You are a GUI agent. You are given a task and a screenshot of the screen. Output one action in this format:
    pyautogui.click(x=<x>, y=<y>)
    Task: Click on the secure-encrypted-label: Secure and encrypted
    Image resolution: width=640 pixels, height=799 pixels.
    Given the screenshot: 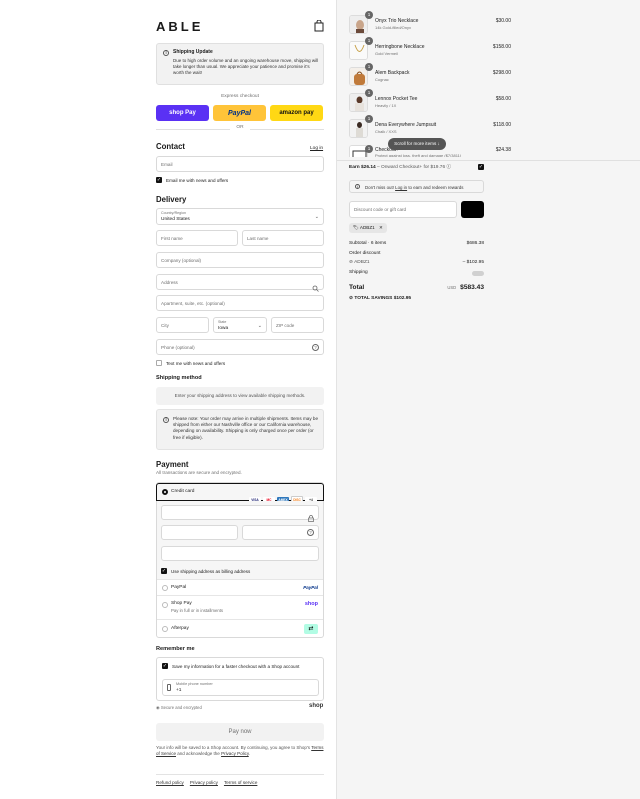 What is the action you would take?
    pyautogui.click(x=181, y=707)
    